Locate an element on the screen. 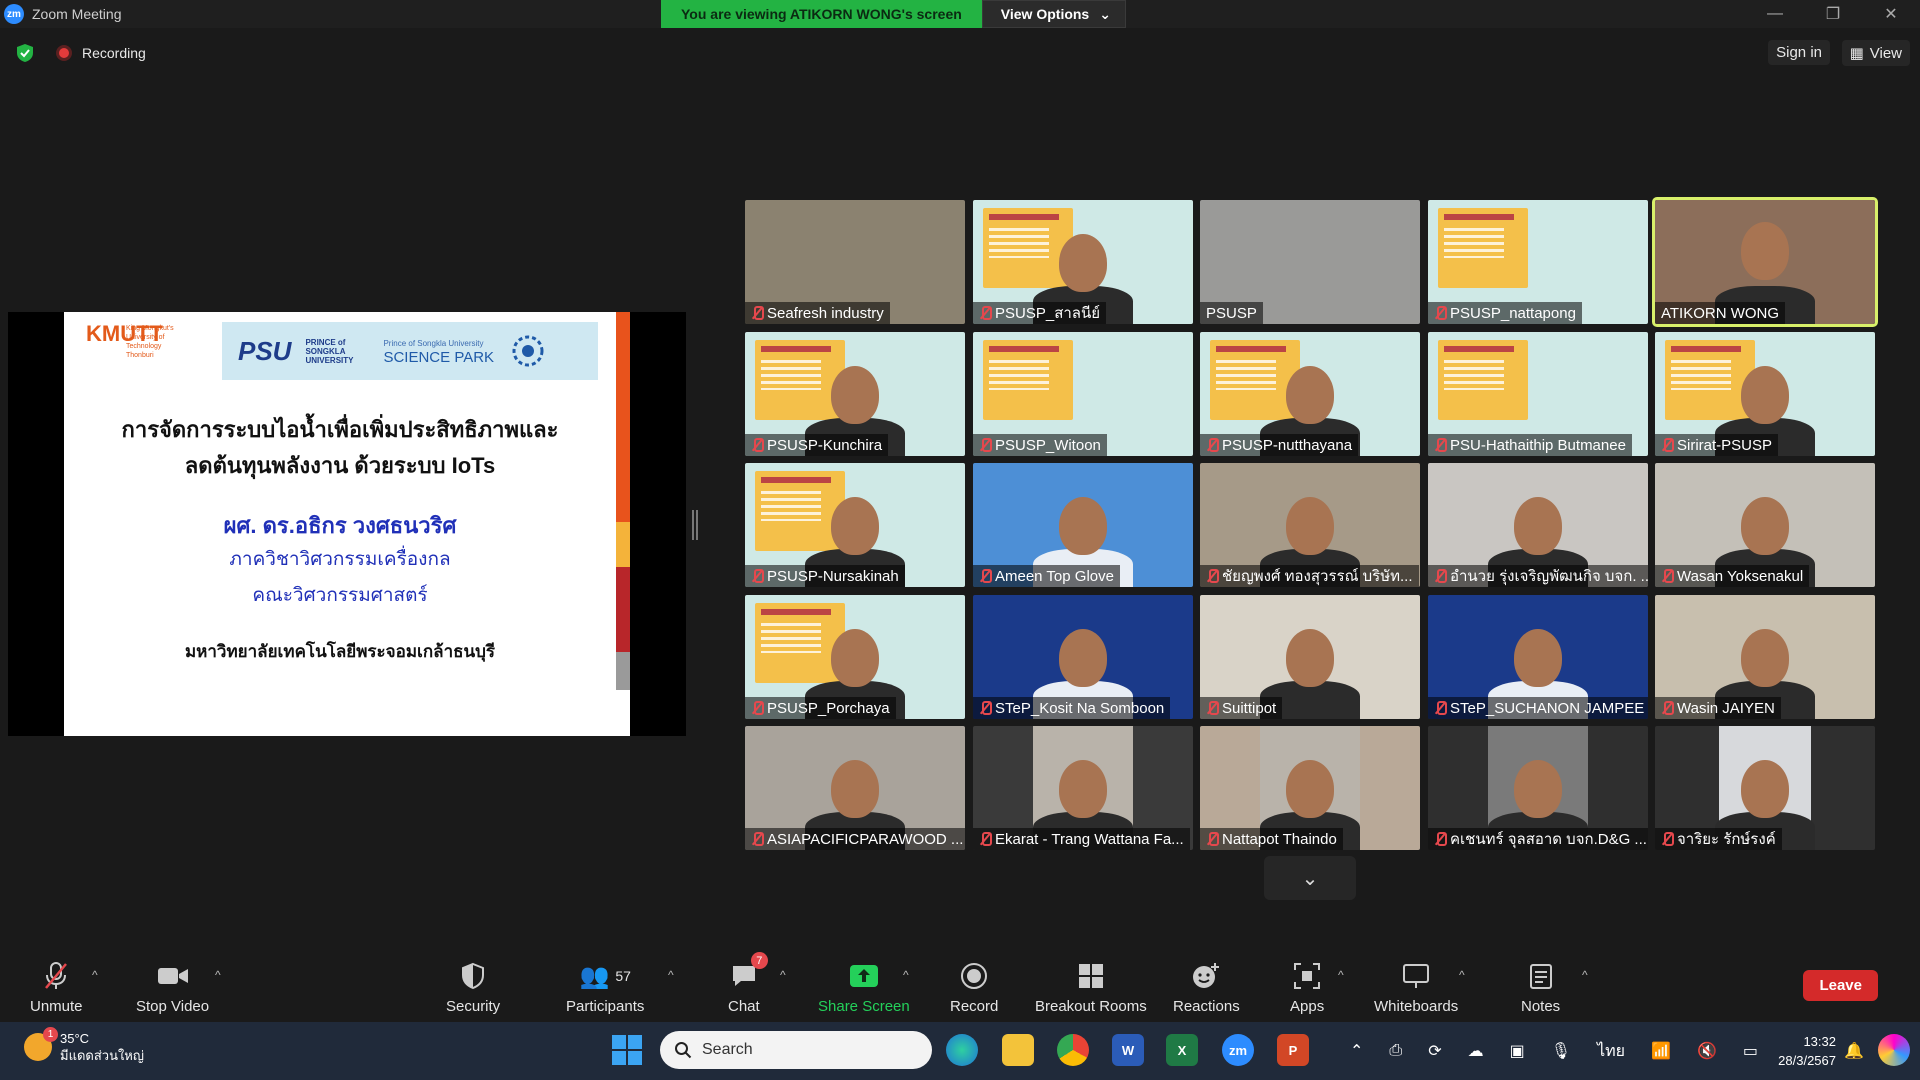 The height and width of the screenshot is (1080, 1920). audio-options-caret: ^ is located at coordinates (95, 975).